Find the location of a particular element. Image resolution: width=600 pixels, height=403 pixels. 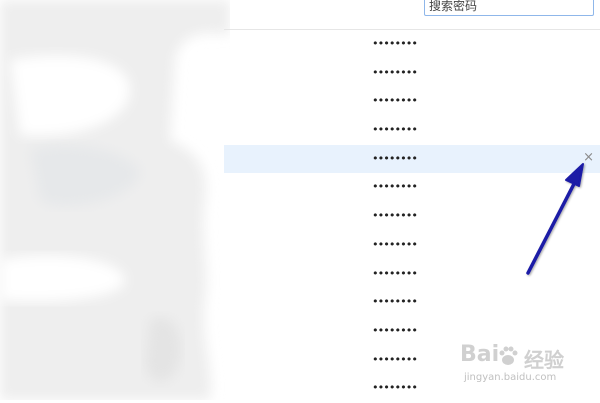

remove-password-icon: × is located at coordinates (588, 157).